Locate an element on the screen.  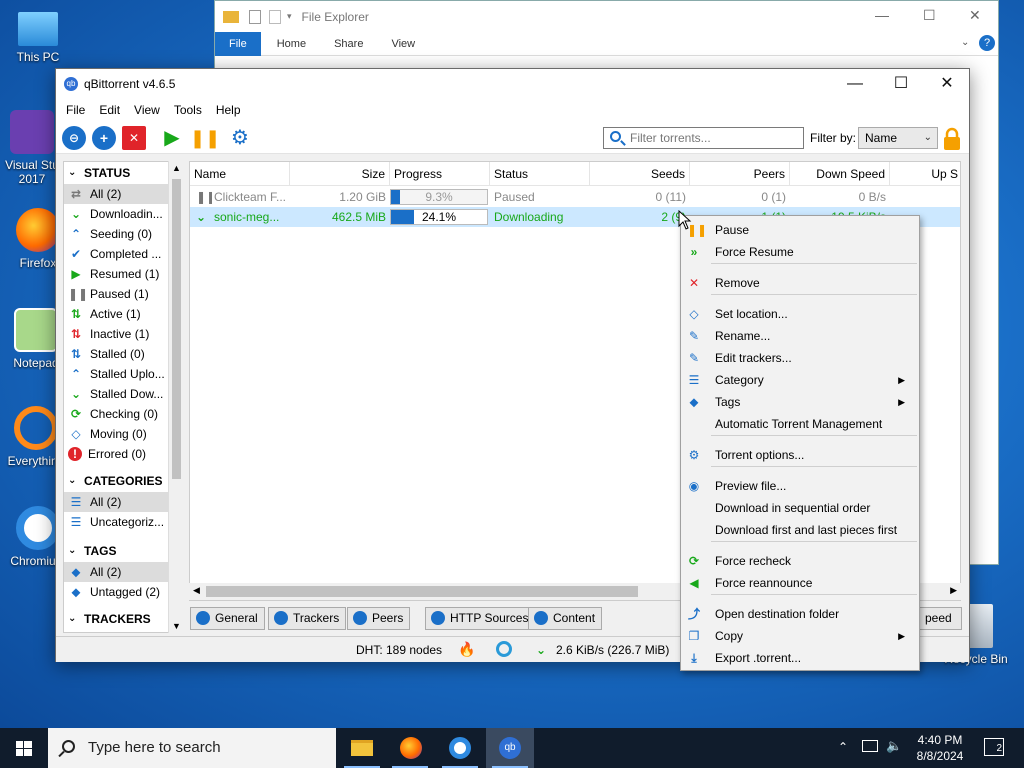
filter-by-select: Name ⌄ is located at coordinates (898, 138).